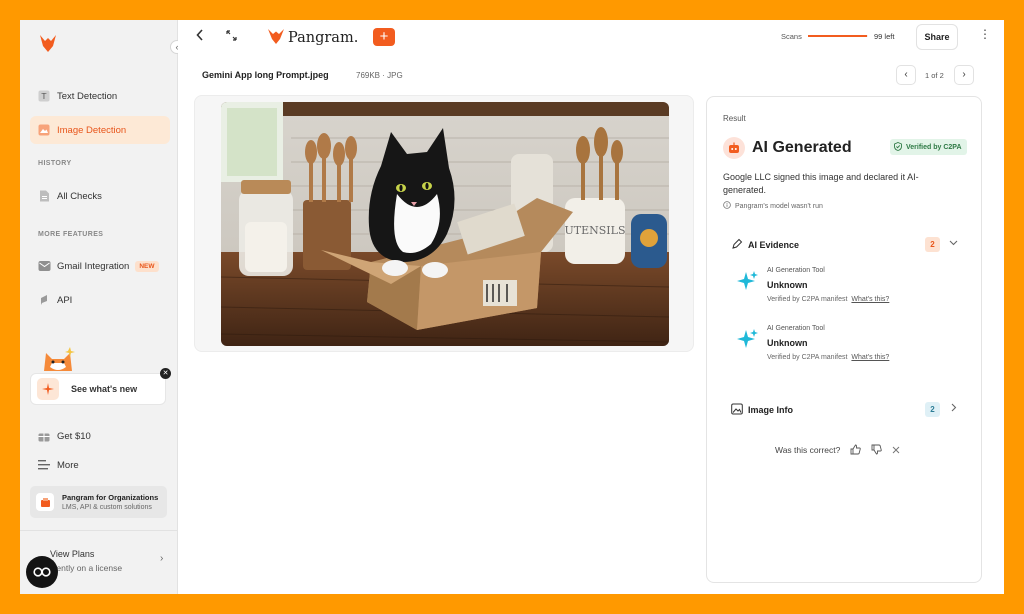 Image resolution: width=1024 pixels, height=614 pixels. I want to click on api-icon, so click(44, 300).